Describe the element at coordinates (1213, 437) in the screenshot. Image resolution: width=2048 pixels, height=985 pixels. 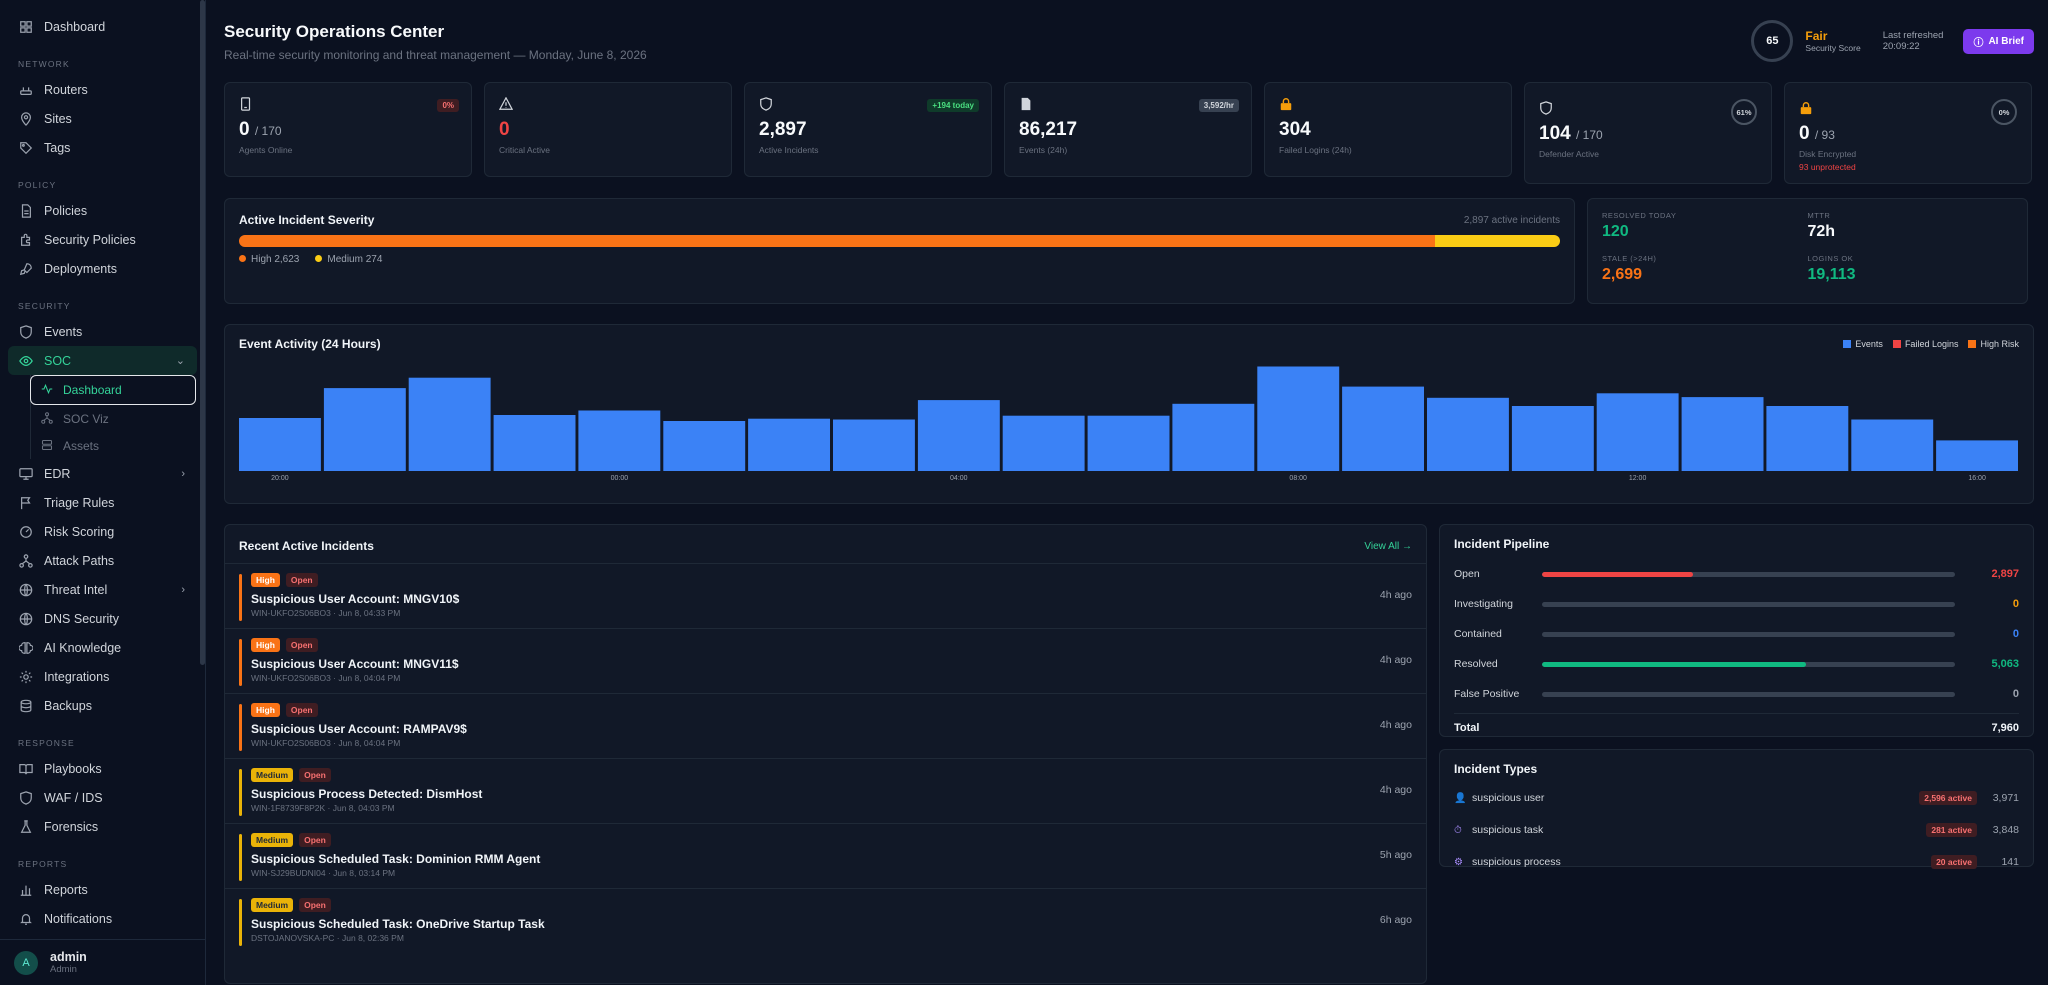
I see `bar-07:00` at that location.